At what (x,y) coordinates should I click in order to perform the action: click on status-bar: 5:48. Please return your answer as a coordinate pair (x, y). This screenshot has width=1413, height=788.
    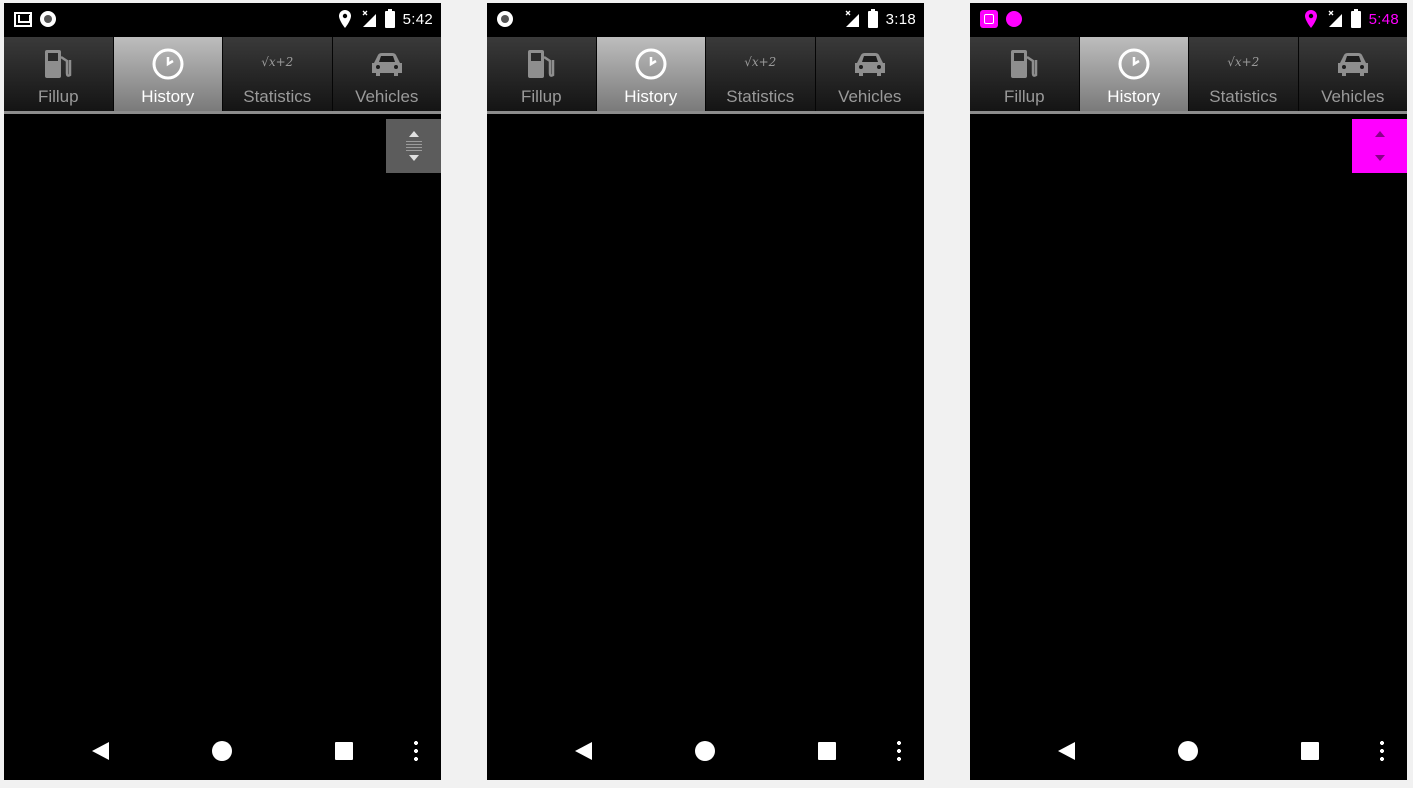
    Looking at the image, I should click on (1188, 19).